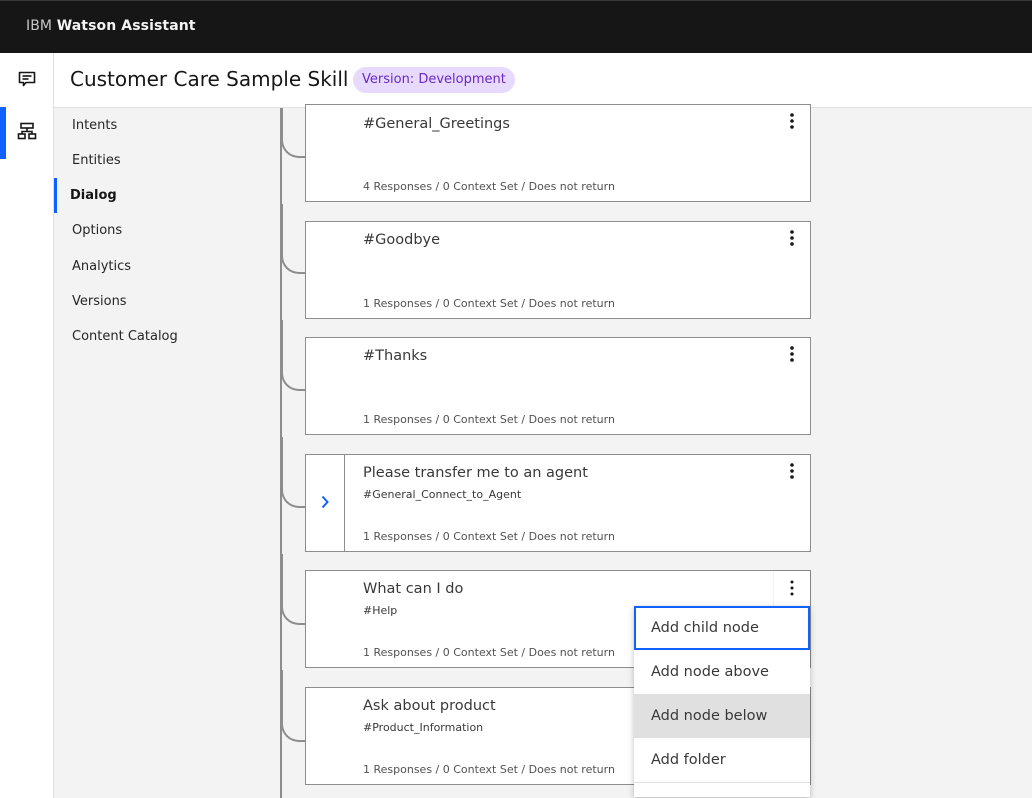 This screenshot has height=798, width=1032. Describe the element at coordinates (167, 301) in the screenshot. I see `sidebar-item-versions: Versions` at that location.